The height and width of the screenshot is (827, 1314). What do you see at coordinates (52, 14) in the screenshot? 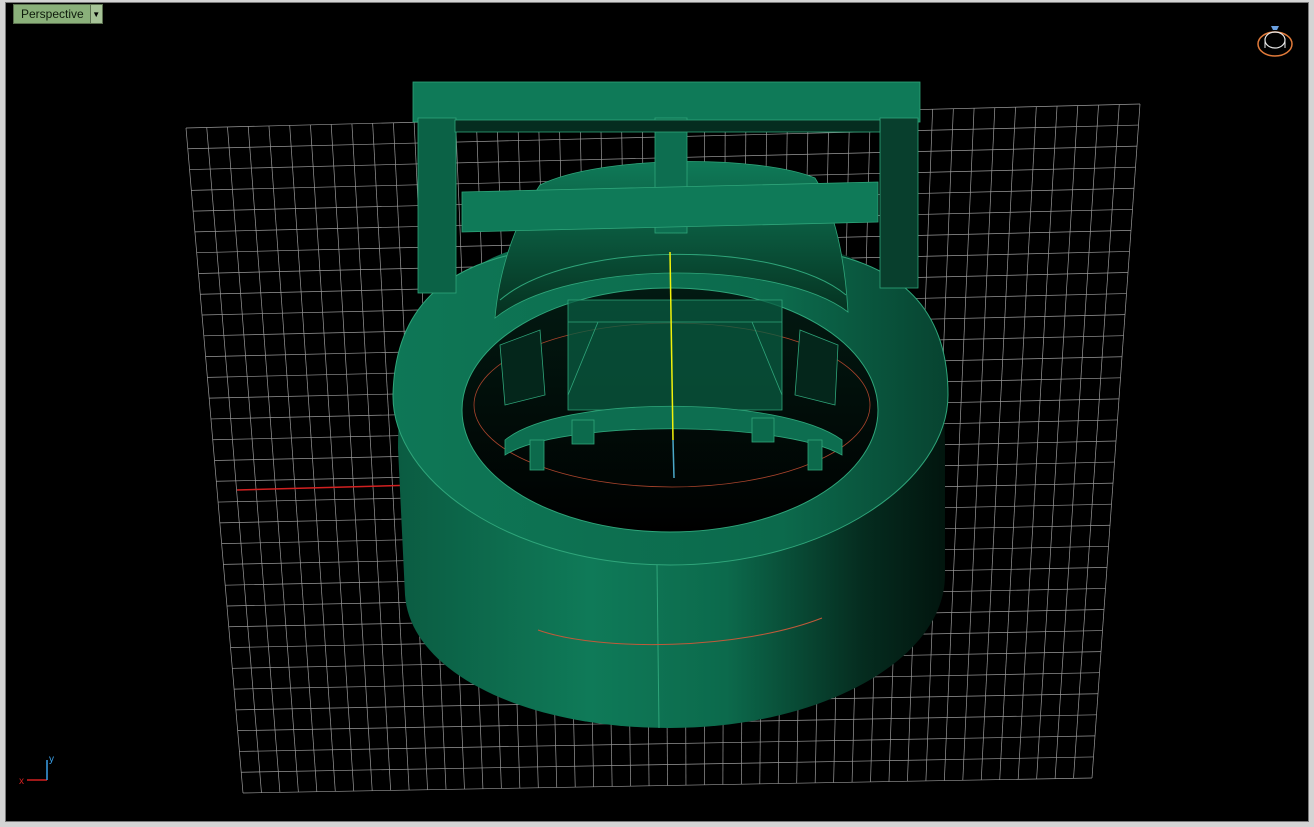
I see `viewport-label-text: Perspective` at bounding box center [52, 14].